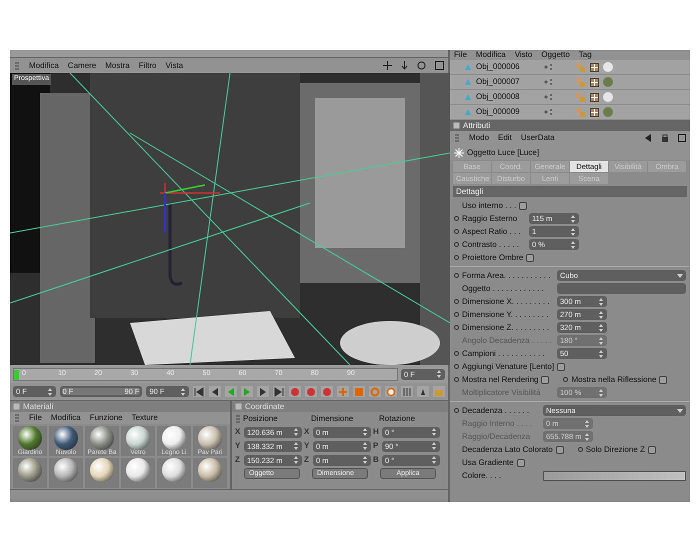  I want to click on object-row: Obj_000008, so click(570, 97).